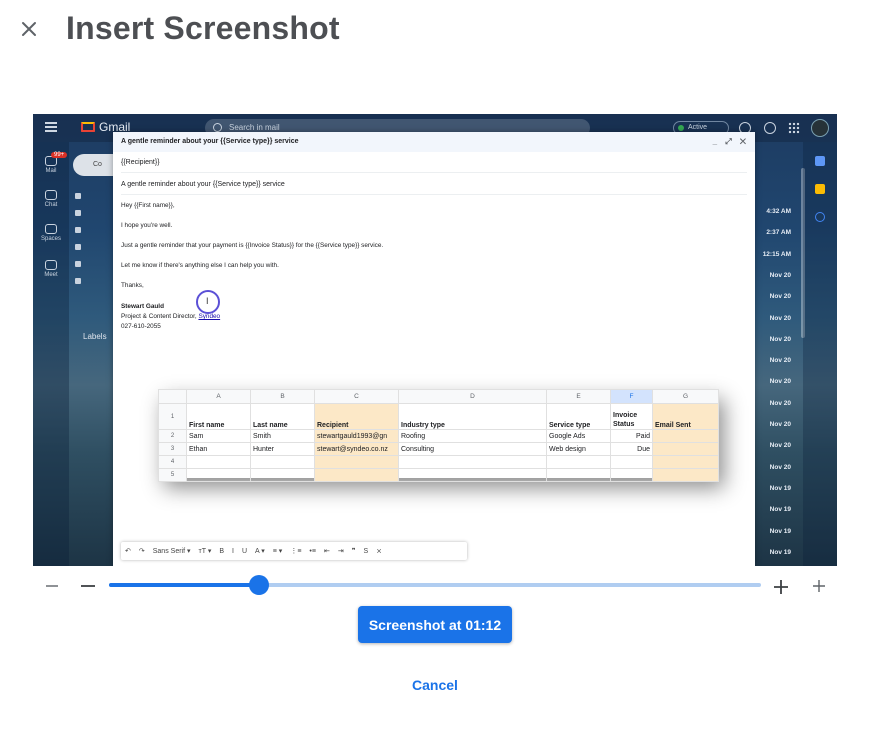 The width and height of the screenshot is (885, 731). I want to click on close-icon, so click(29, 29).